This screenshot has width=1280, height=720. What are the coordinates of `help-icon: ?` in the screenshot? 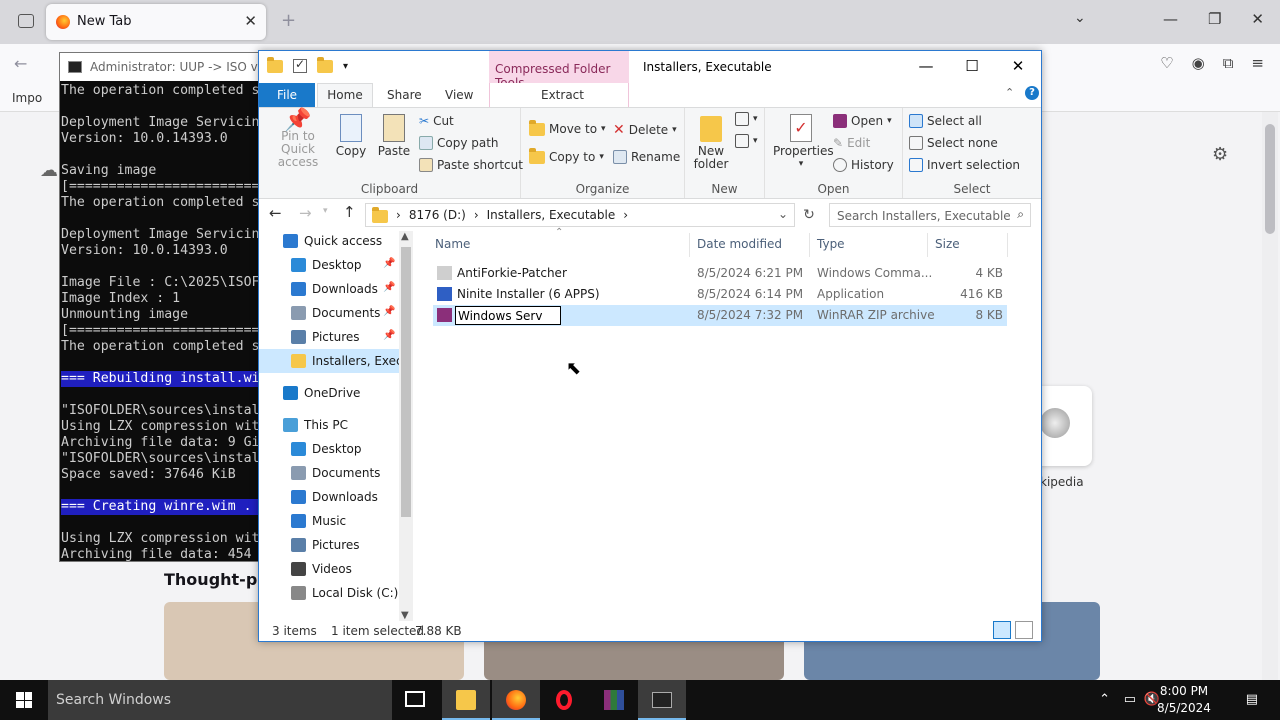 It's located at (1032, 93).